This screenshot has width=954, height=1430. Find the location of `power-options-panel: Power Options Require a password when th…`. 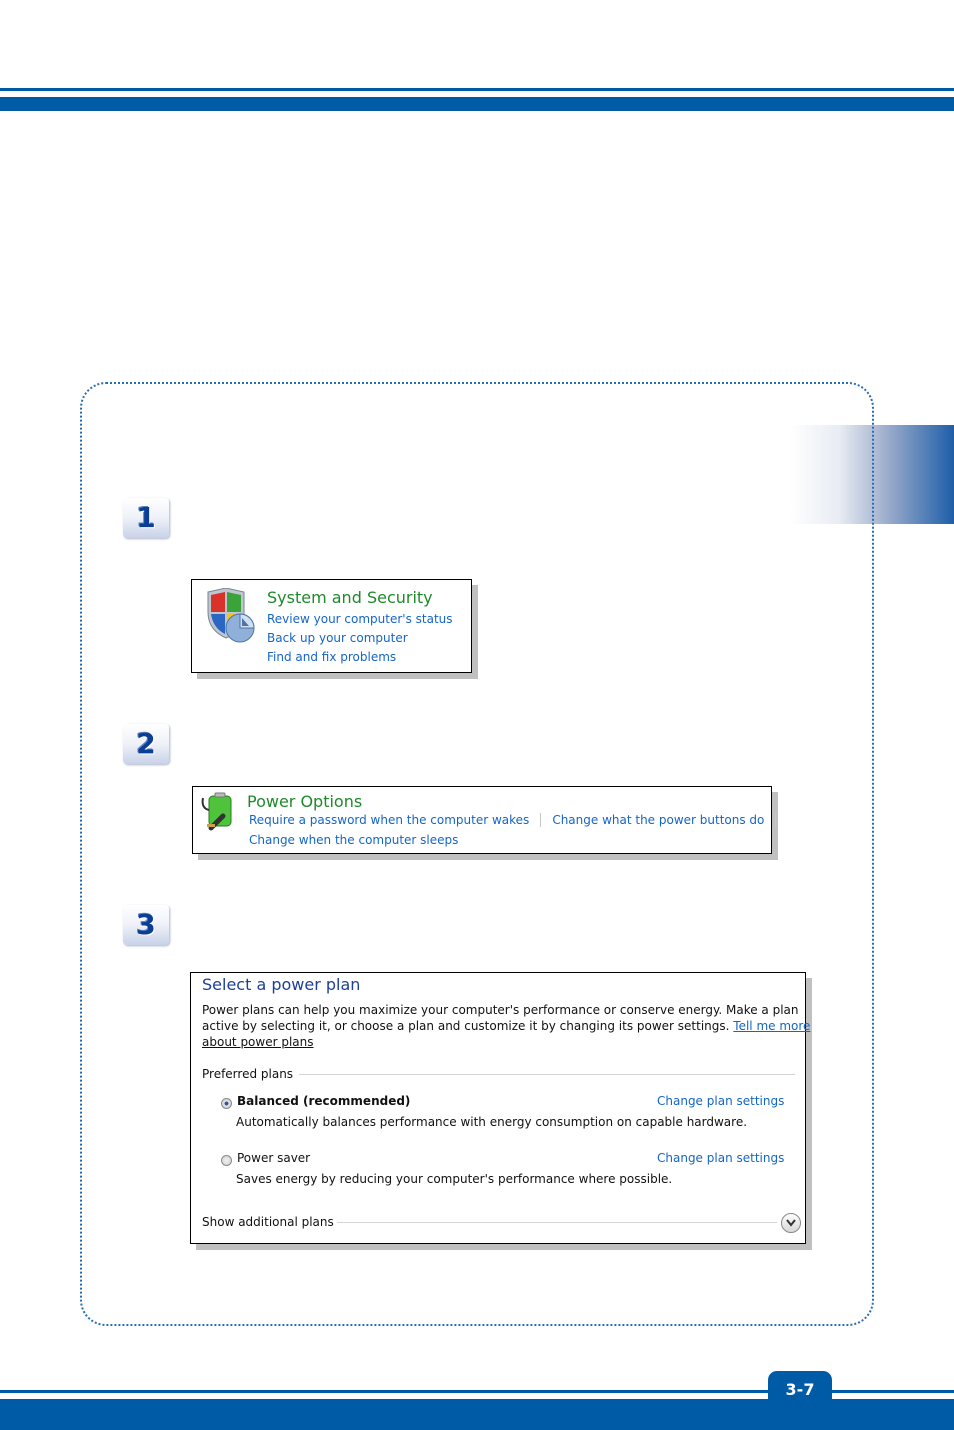

power-options-panel: Power Options Require a password when th… is located at coordinates (484, 820).